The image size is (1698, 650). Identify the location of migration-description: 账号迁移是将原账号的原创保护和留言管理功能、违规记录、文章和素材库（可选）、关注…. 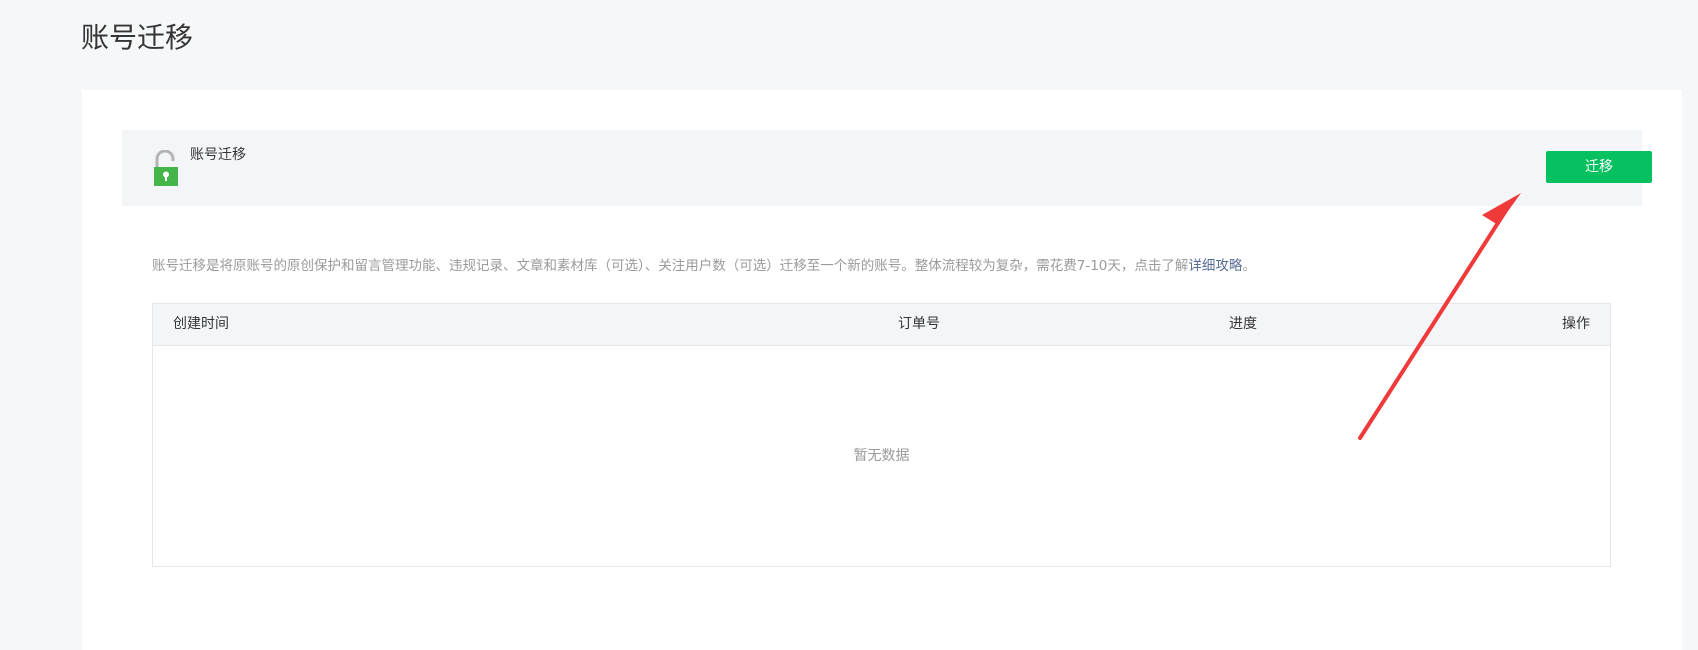
(704, 266).